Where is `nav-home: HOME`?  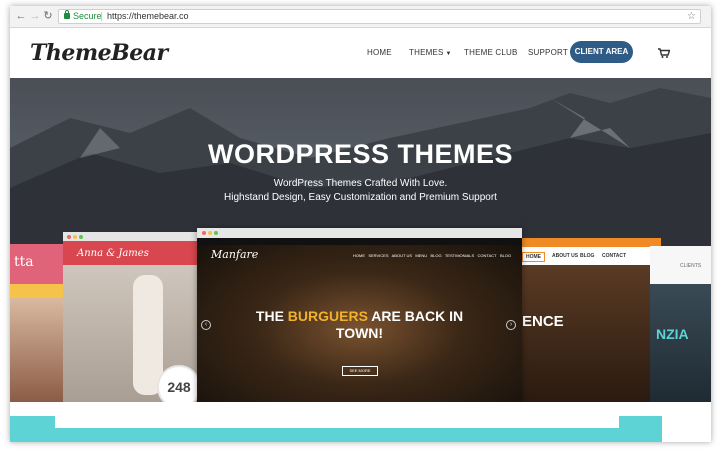 nav-home: HOME is located at coordinates (379, 52).